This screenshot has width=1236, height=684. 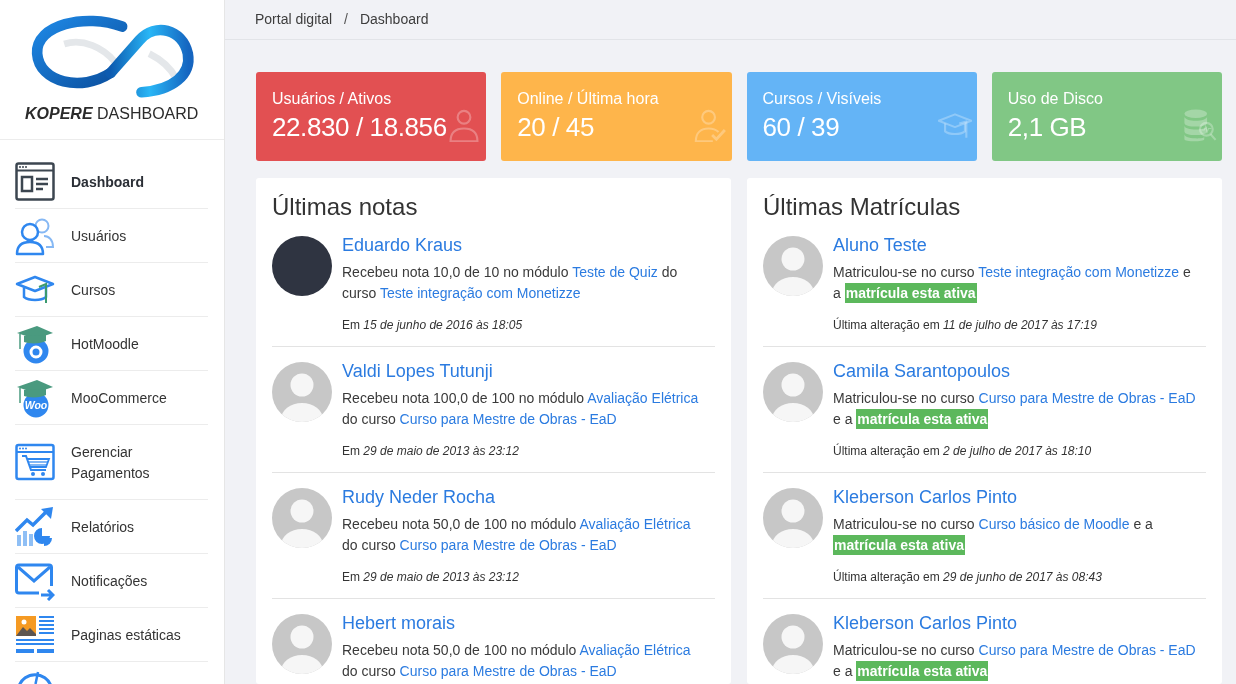 What do you see at coordinates (111, 462) in the screenshot?
I see `sidebar-item: Gerenciar Pagamentos` at bounding box center [111, 462].